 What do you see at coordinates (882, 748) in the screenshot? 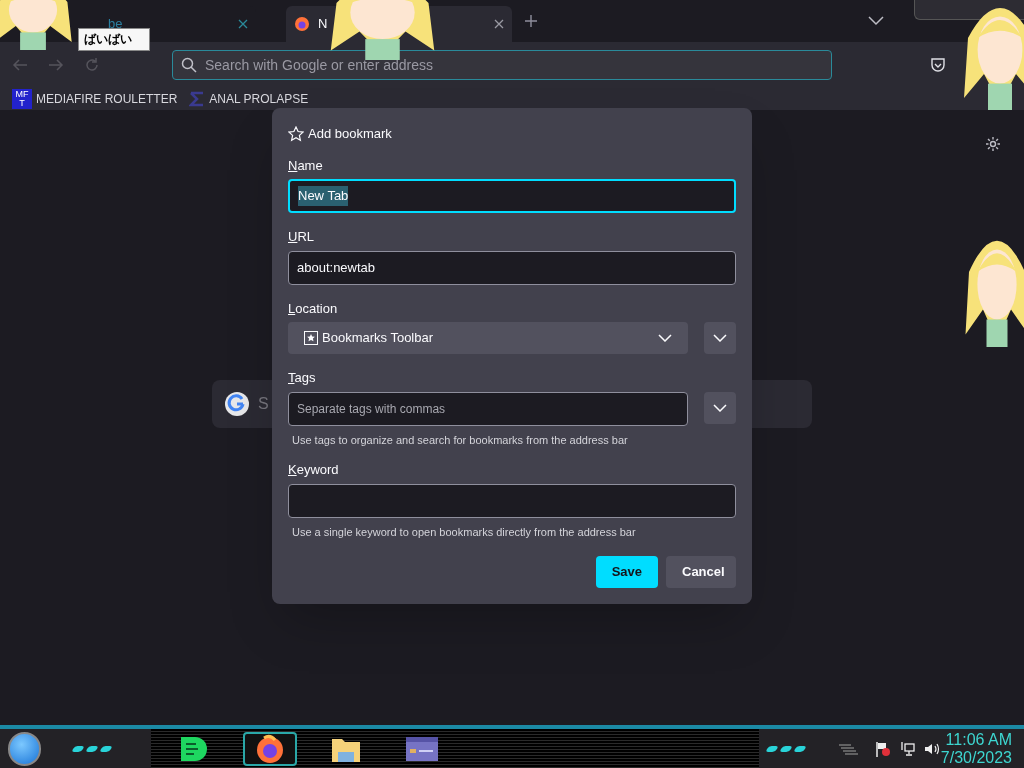
I see `flag-icon` at bounding box center [882, 748].